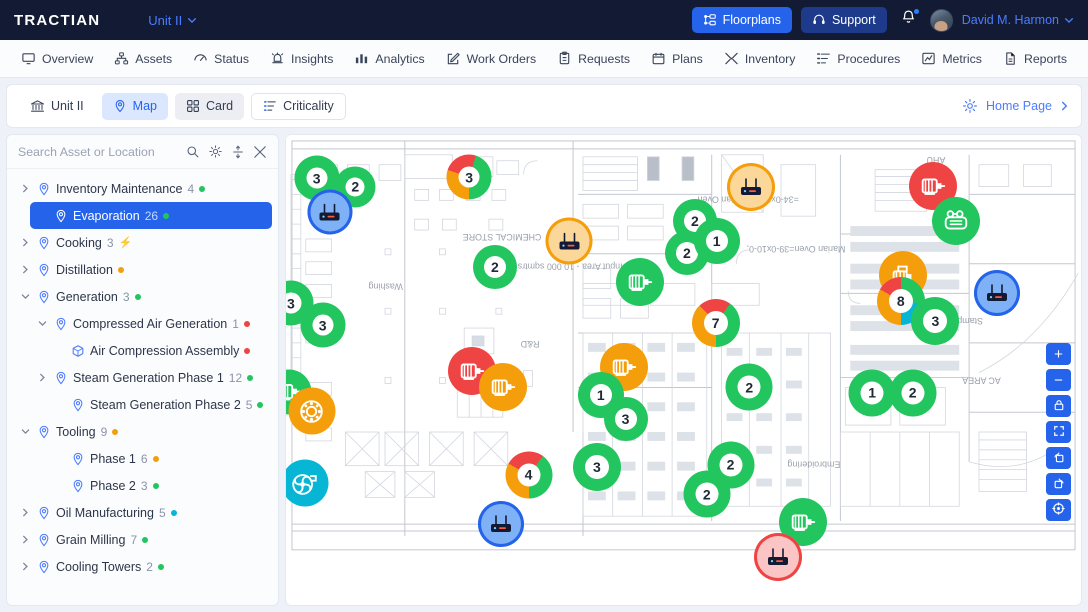  Describe the element at coordinates (778, 557) in the screenshot. I see `asset-router-red` at that location.